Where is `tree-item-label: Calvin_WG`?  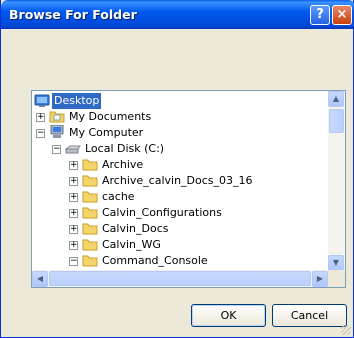 tree-item-label: Calvin_WG is located at coordinates (131, 244).